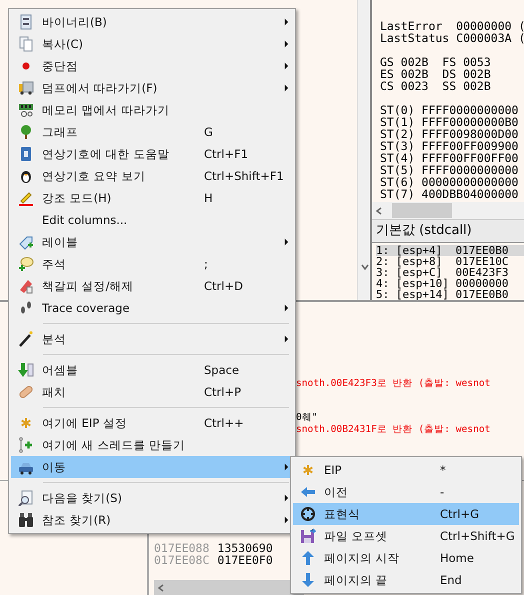 The height and width of the screenshot is (595, 524). What do you see at coordinates (152, 339) in the screenshot?
I see `menu-item: 분석` at bounding box center [152, 339].